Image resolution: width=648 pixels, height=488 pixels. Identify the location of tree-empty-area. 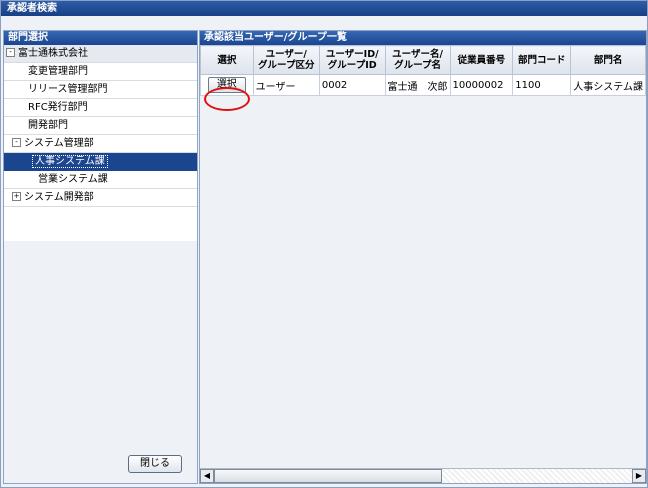
(100, 362).